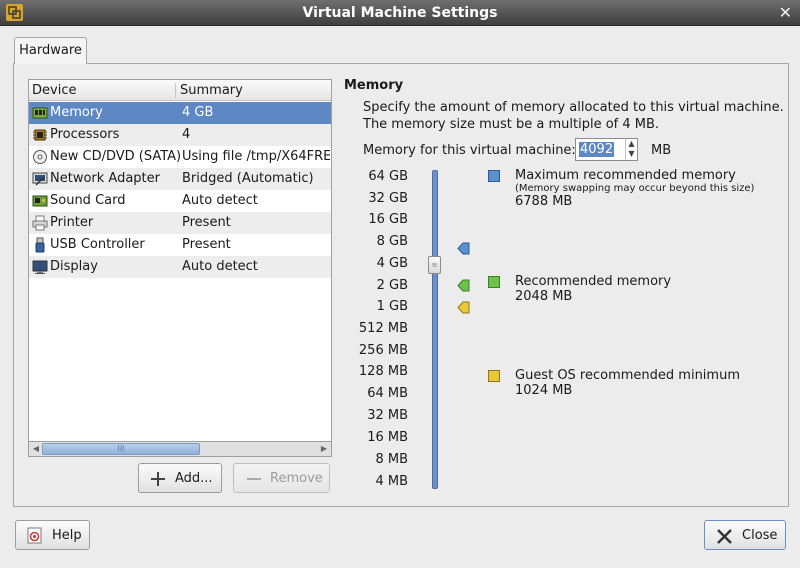 This screenshot has height=568, width=800. Describe the element at coordinates (158, 479) in the screenshot. I see `plus-icon` at that location.